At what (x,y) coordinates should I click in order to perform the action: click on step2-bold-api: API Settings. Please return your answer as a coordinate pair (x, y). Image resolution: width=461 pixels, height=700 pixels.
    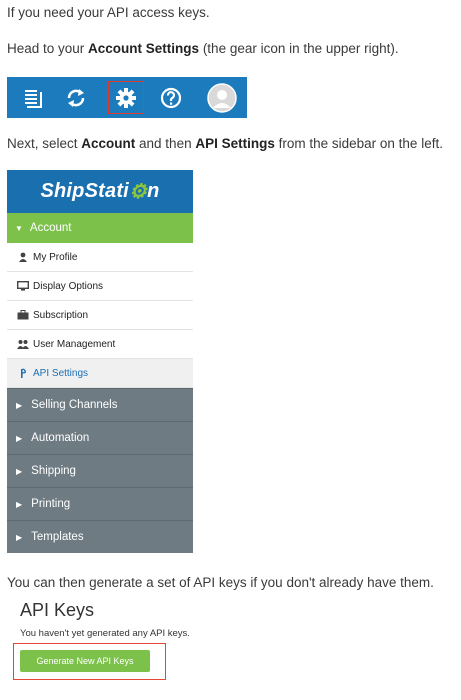
    Looking at the image, I should click on (235, 143).